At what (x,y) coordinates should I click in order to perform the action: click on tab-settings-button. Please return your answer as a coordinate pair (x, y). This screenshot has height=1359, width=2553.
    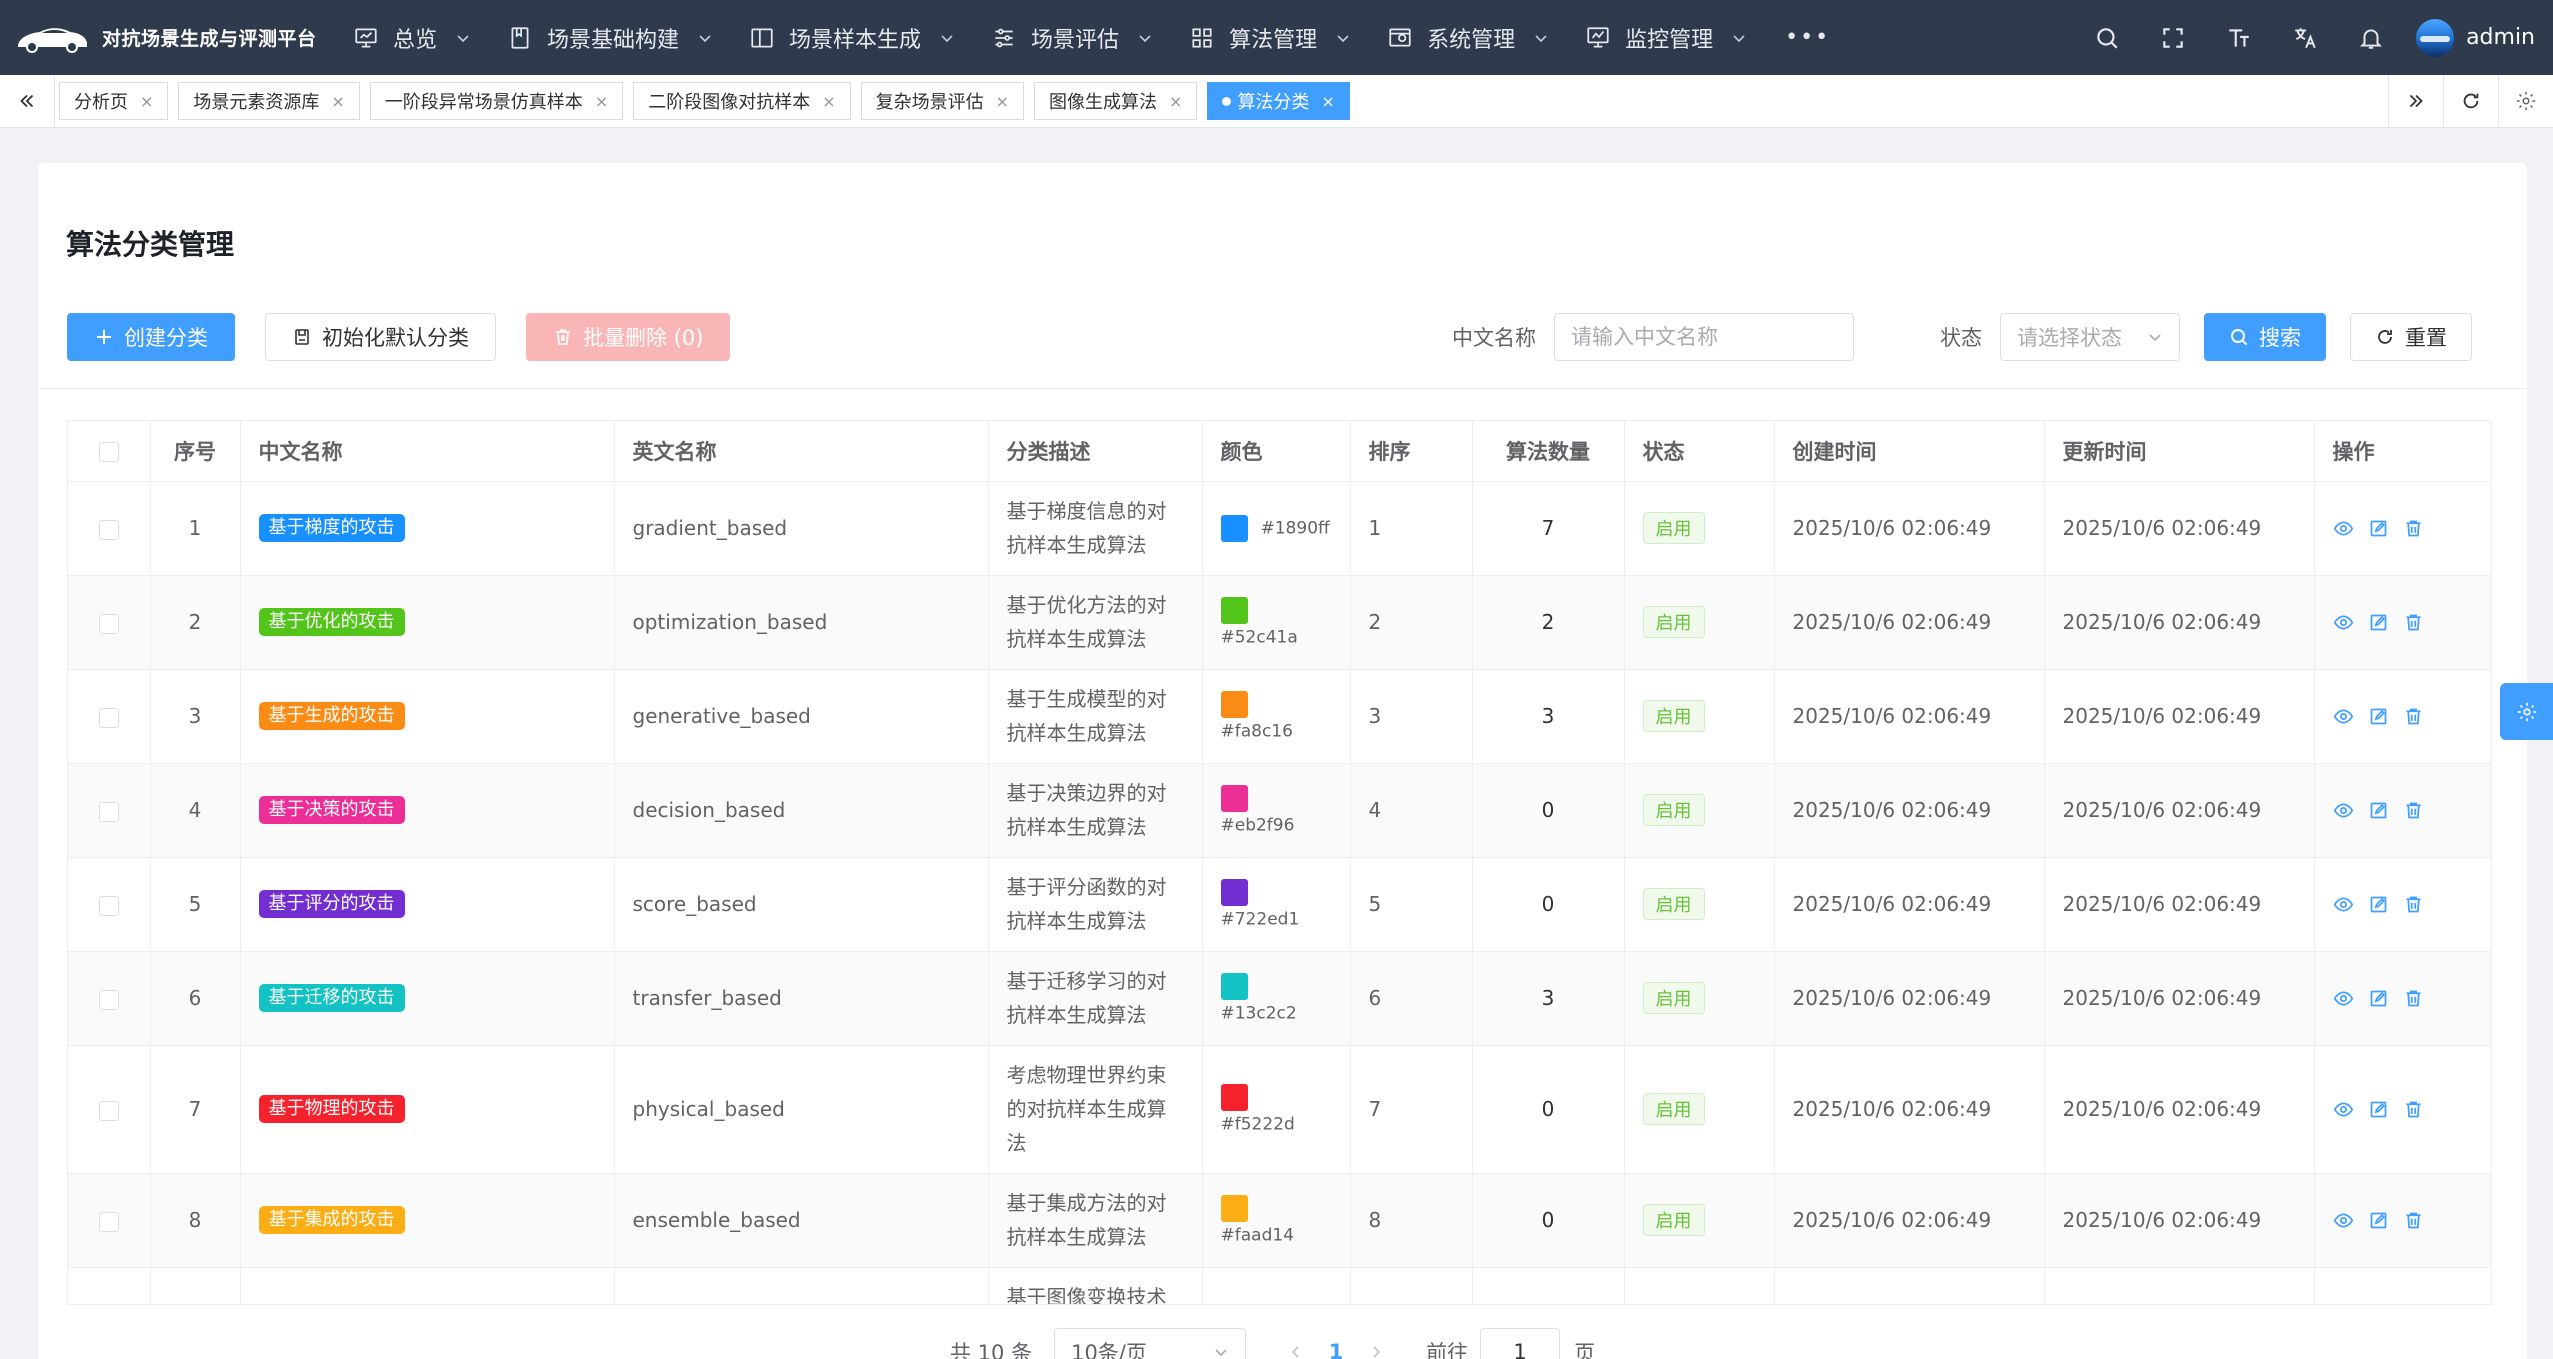
    Looking at the image, I should click on (2525, 101).